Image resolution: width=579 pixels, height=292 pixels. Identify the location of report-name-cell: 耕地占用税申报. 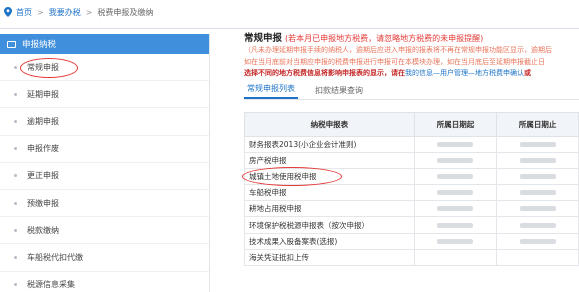
(329, 209).